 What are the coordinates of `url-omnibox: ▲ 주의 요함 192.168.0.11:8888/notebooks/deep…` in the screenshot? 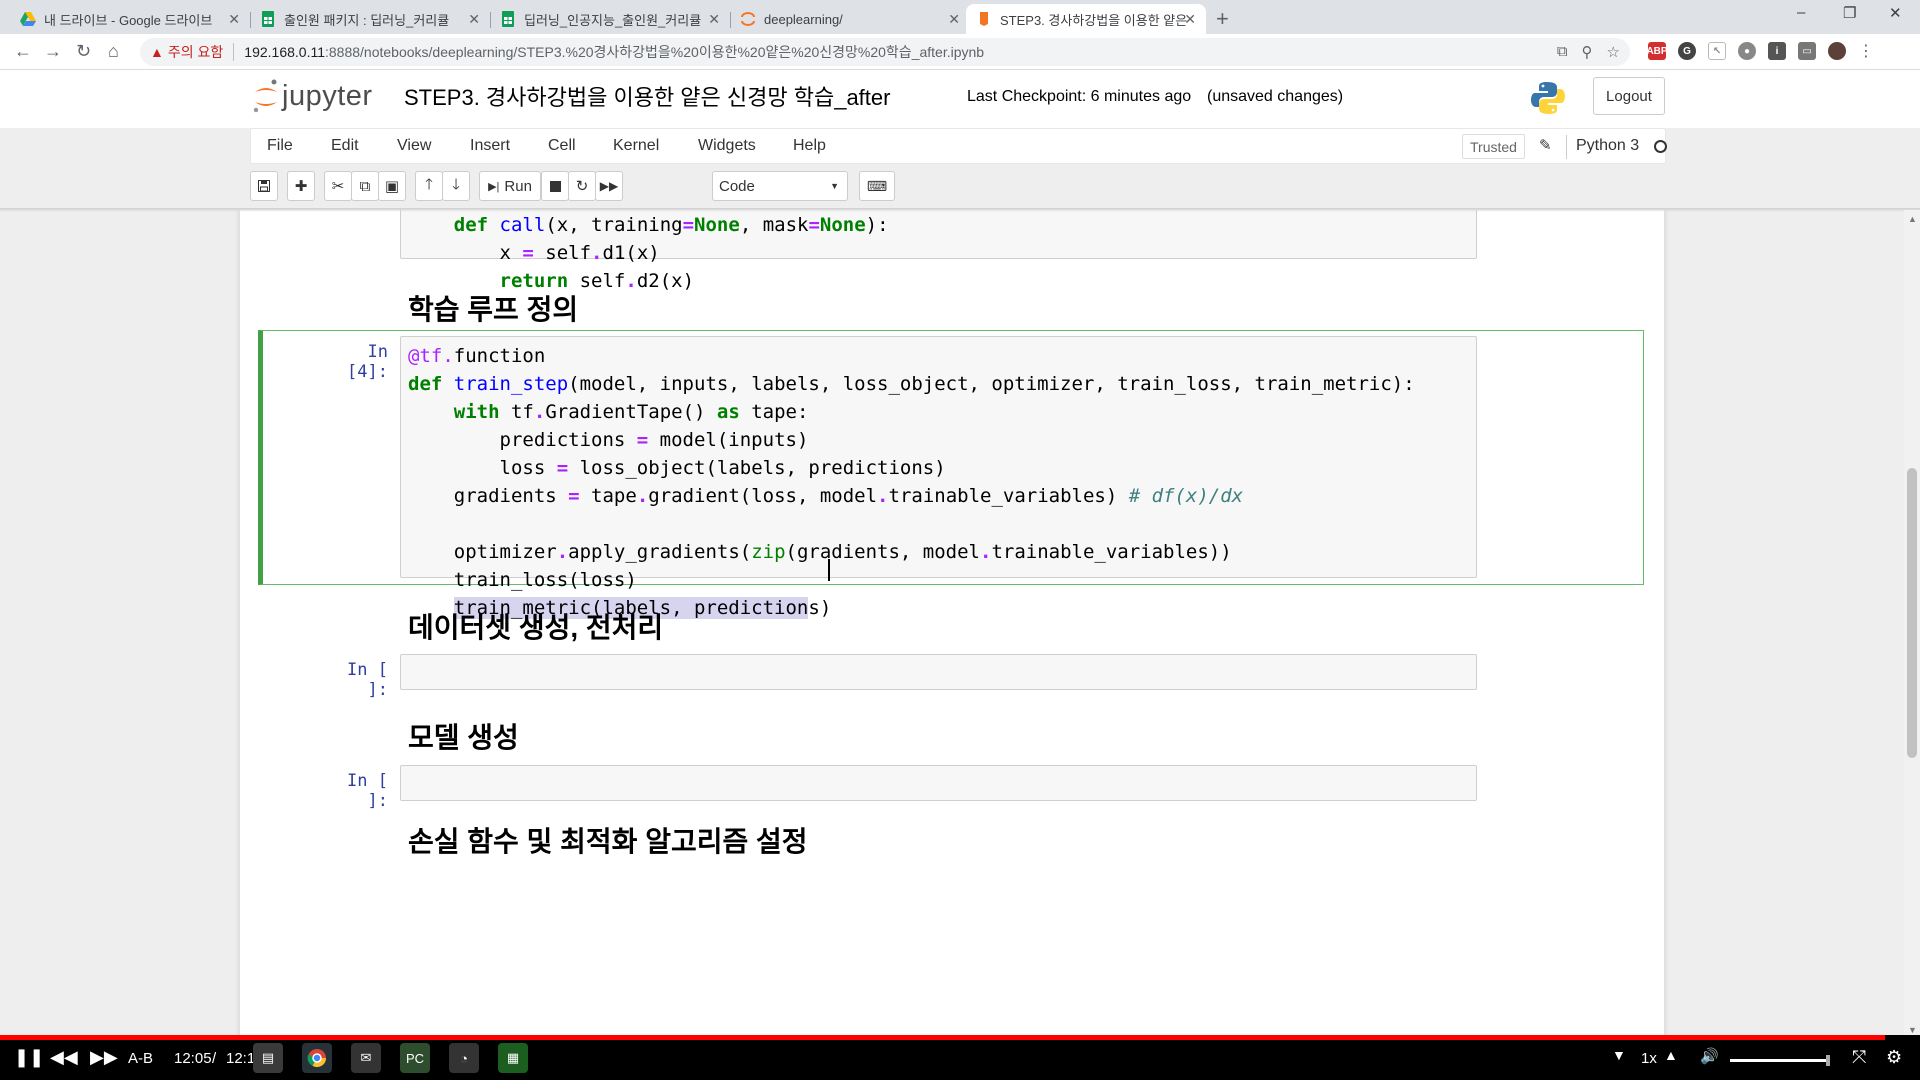 It's located at (885, 52).